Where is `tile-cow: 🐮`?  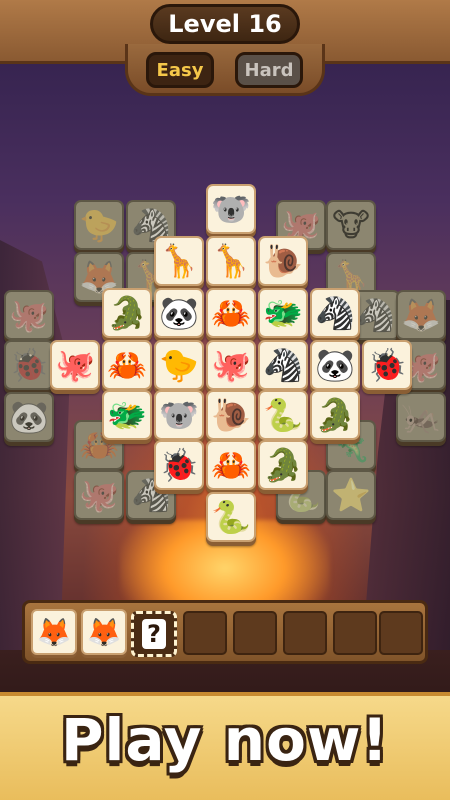
tile-cow: 🐮 is located at coordinates (351, 225).